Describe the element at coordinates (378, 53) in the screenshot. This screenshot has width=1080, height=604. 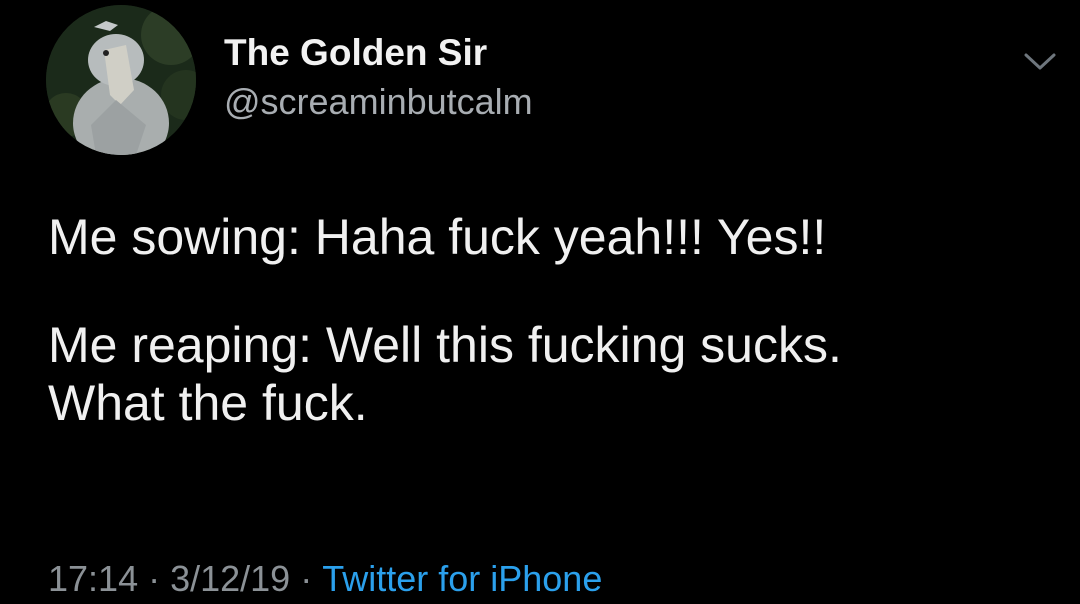
I see `display-name: The Golden Sir` at that location.